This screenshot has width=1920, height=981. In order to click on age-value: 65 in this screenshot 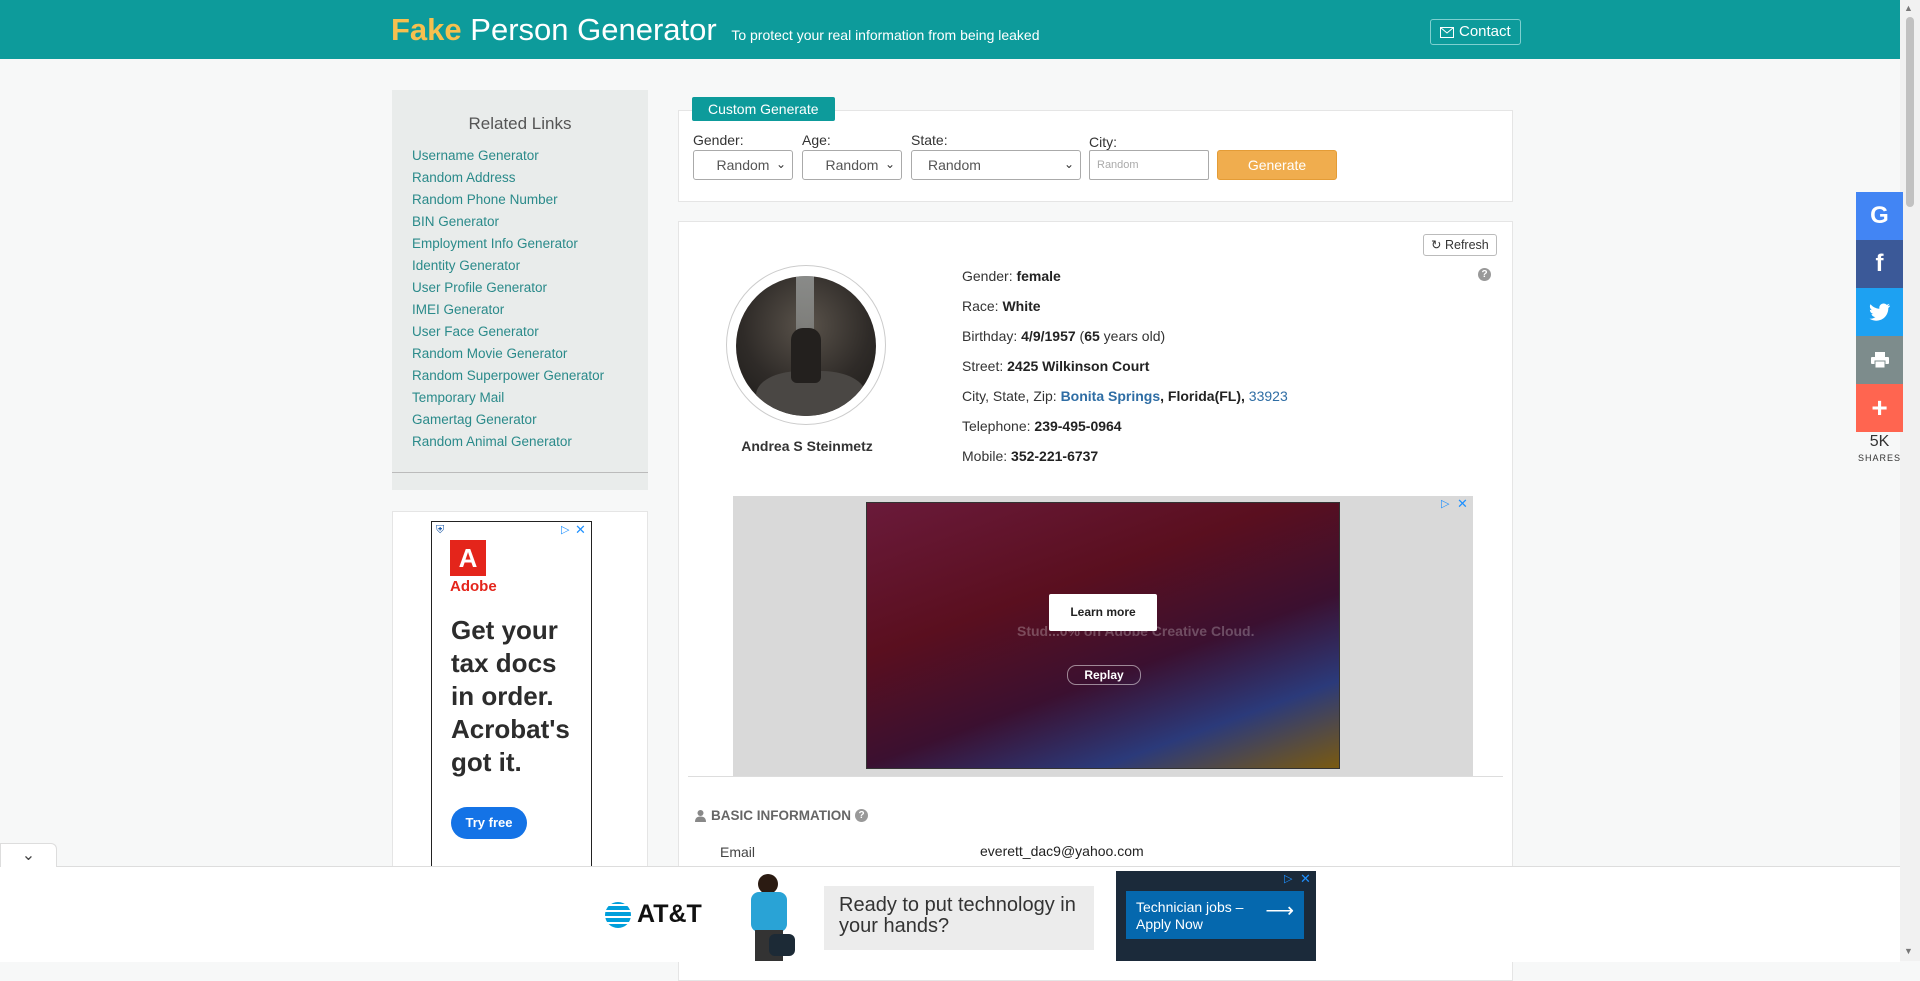, I will do `click(1092, 336)`.